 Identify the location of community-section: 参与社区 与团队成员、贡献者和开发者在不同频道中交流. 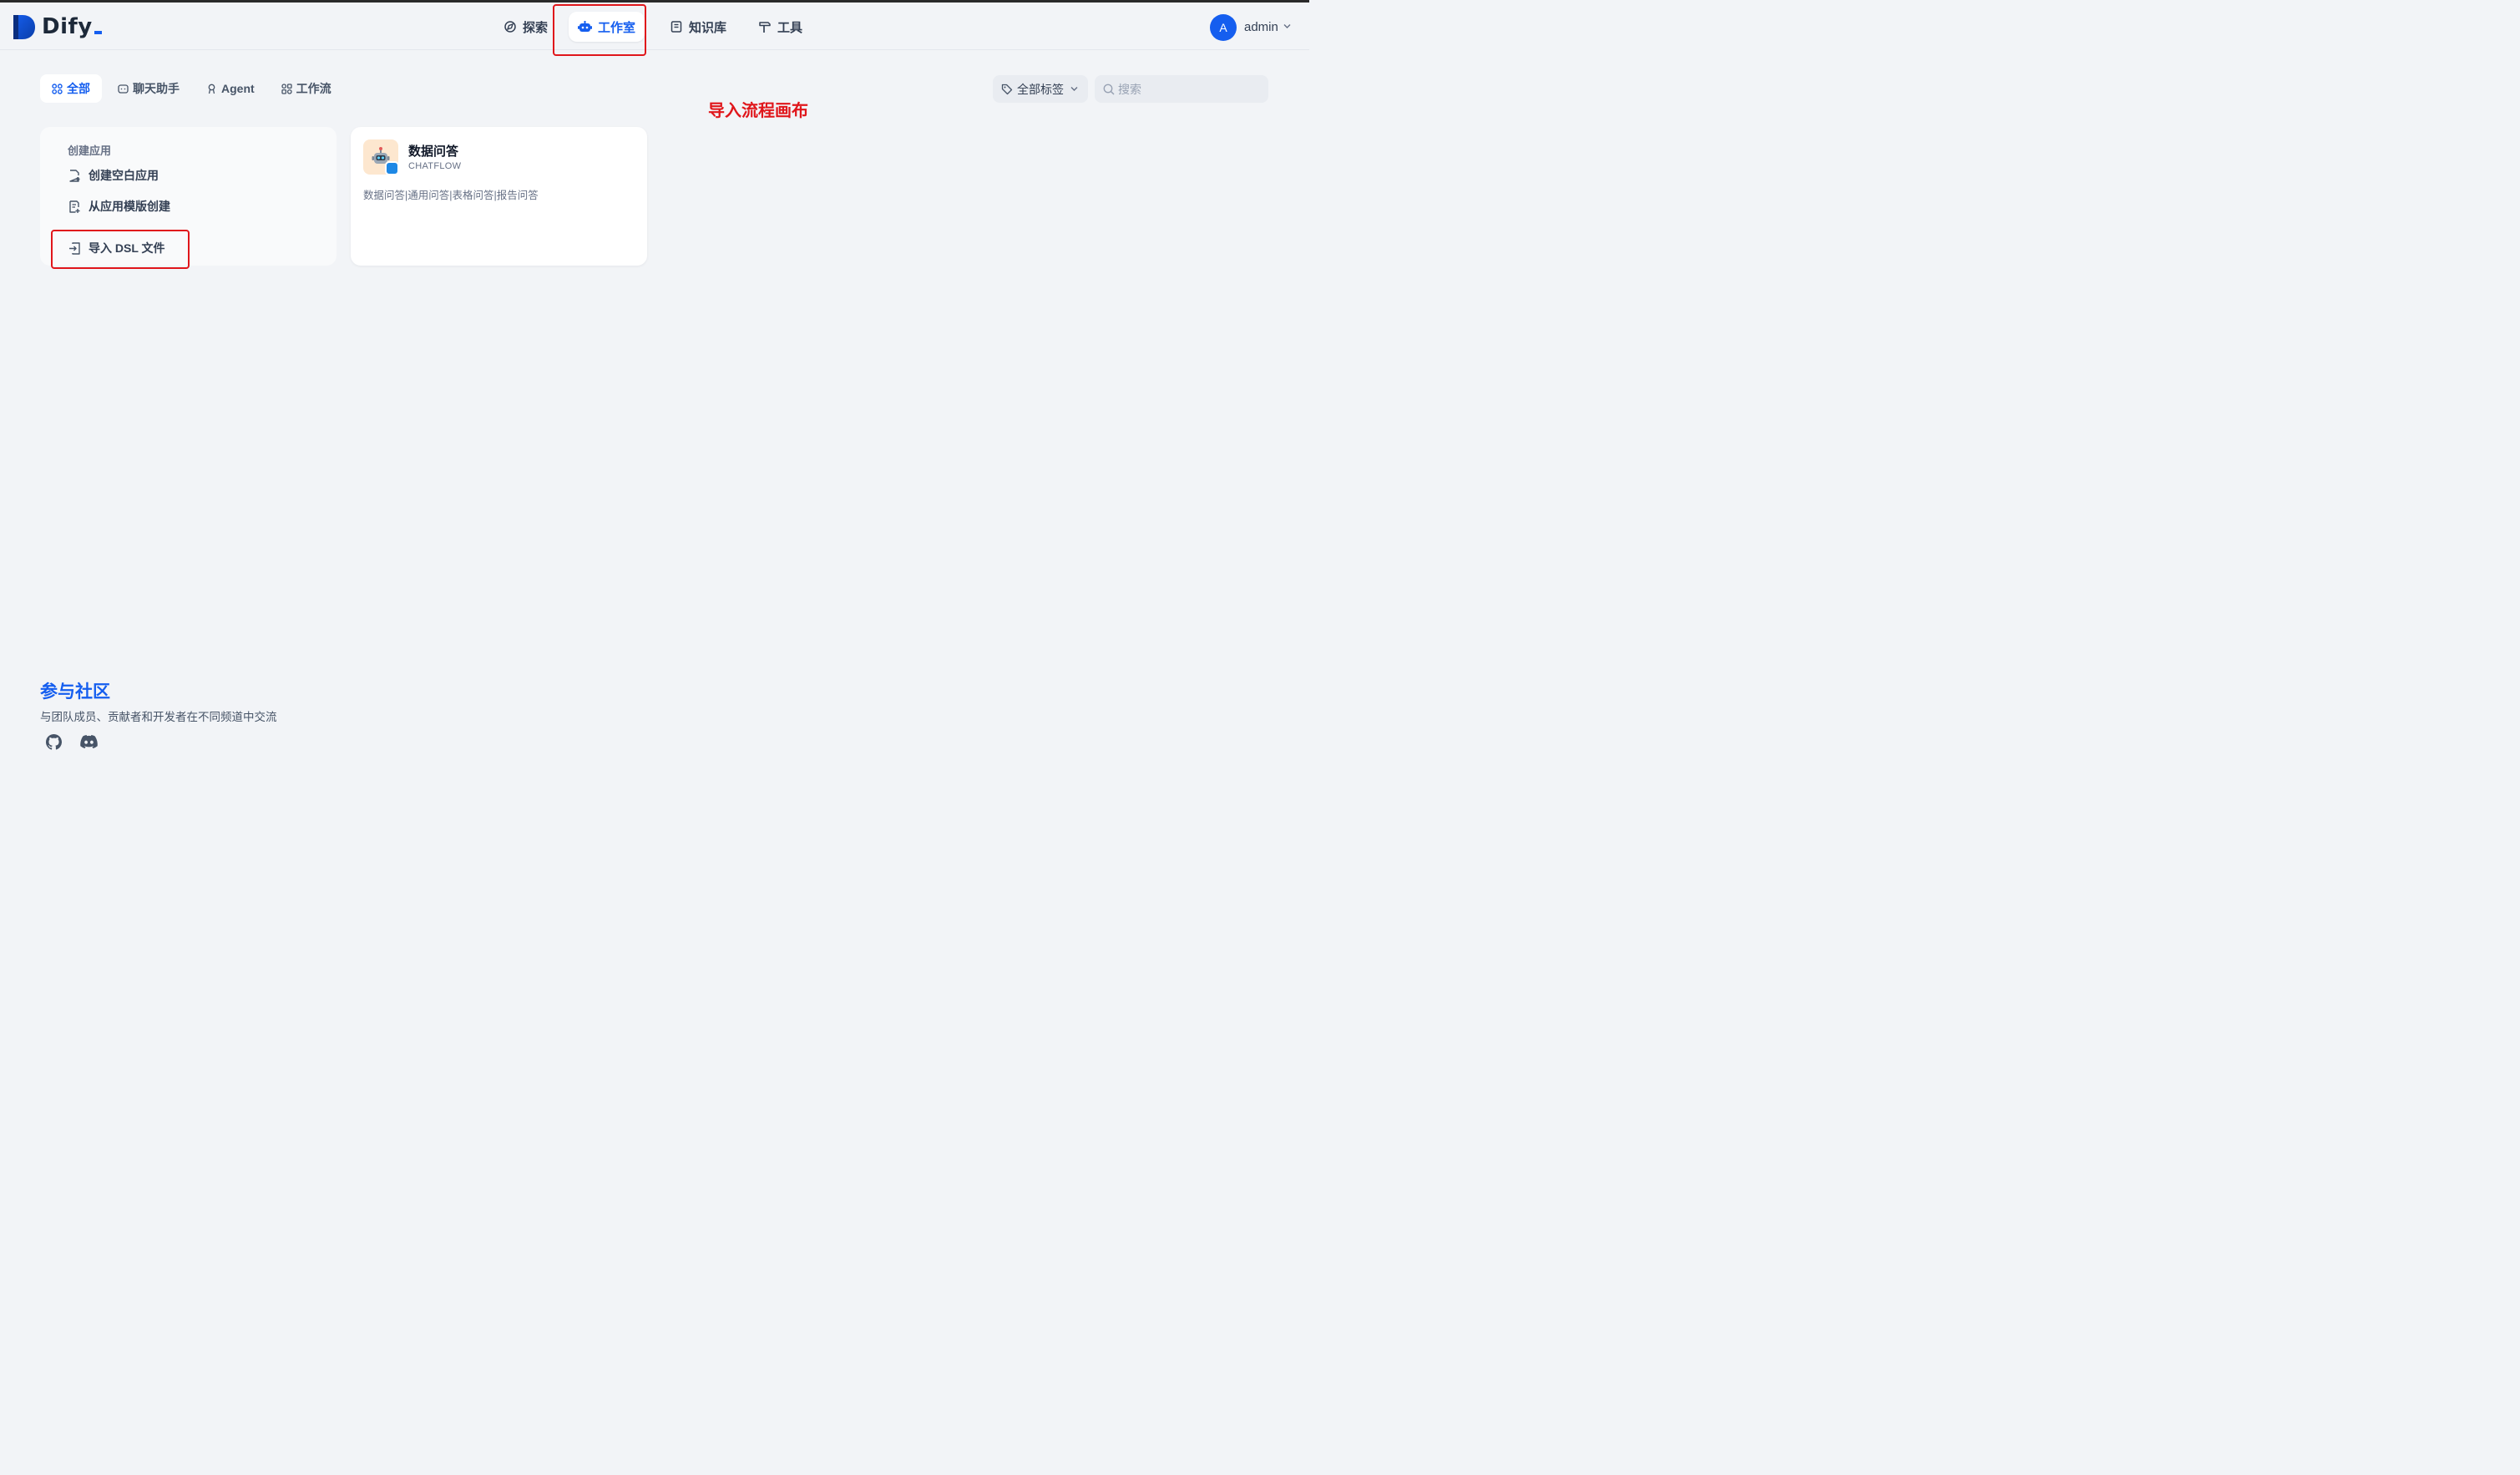
(158, 701).